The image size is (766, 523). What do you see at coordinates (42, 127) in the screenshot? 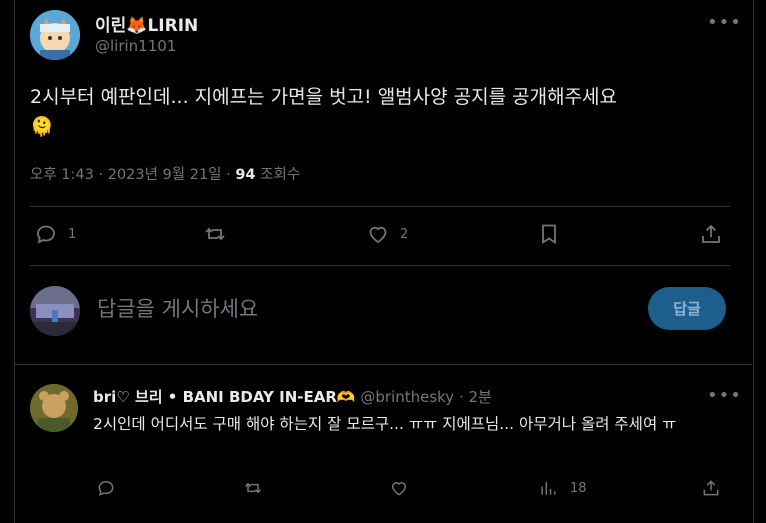
I see `tweet-emoji: 🫠` at bounding box center [42, 127].